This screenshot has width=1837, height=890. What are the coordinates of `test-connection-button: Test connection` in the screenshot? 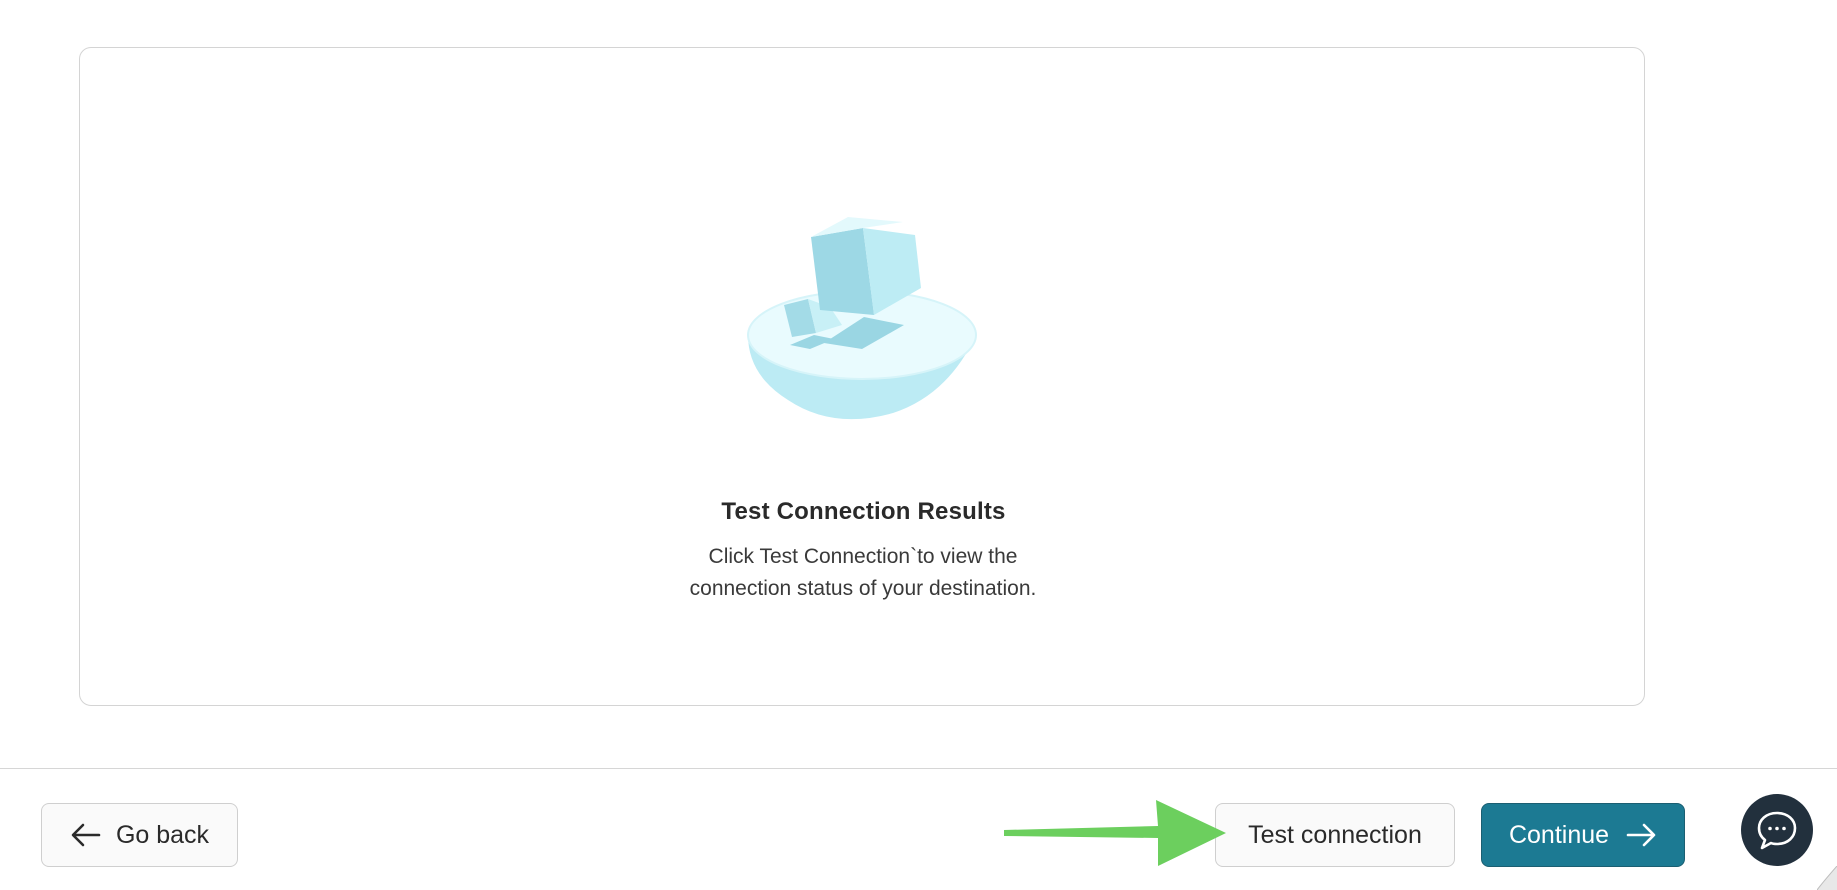 It's located at (1335, 835).